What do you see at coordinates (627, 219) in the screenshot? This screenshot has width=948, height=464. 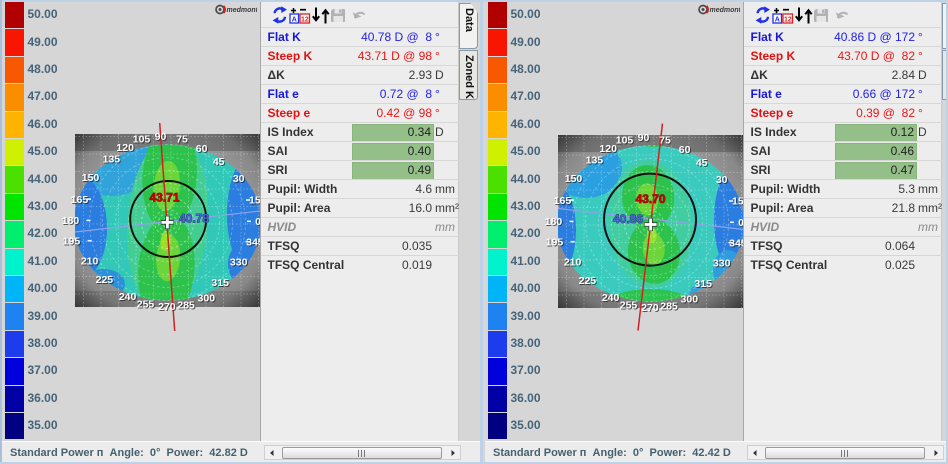 I see `svg-text: 40.86` at bounding box center [627, 219].